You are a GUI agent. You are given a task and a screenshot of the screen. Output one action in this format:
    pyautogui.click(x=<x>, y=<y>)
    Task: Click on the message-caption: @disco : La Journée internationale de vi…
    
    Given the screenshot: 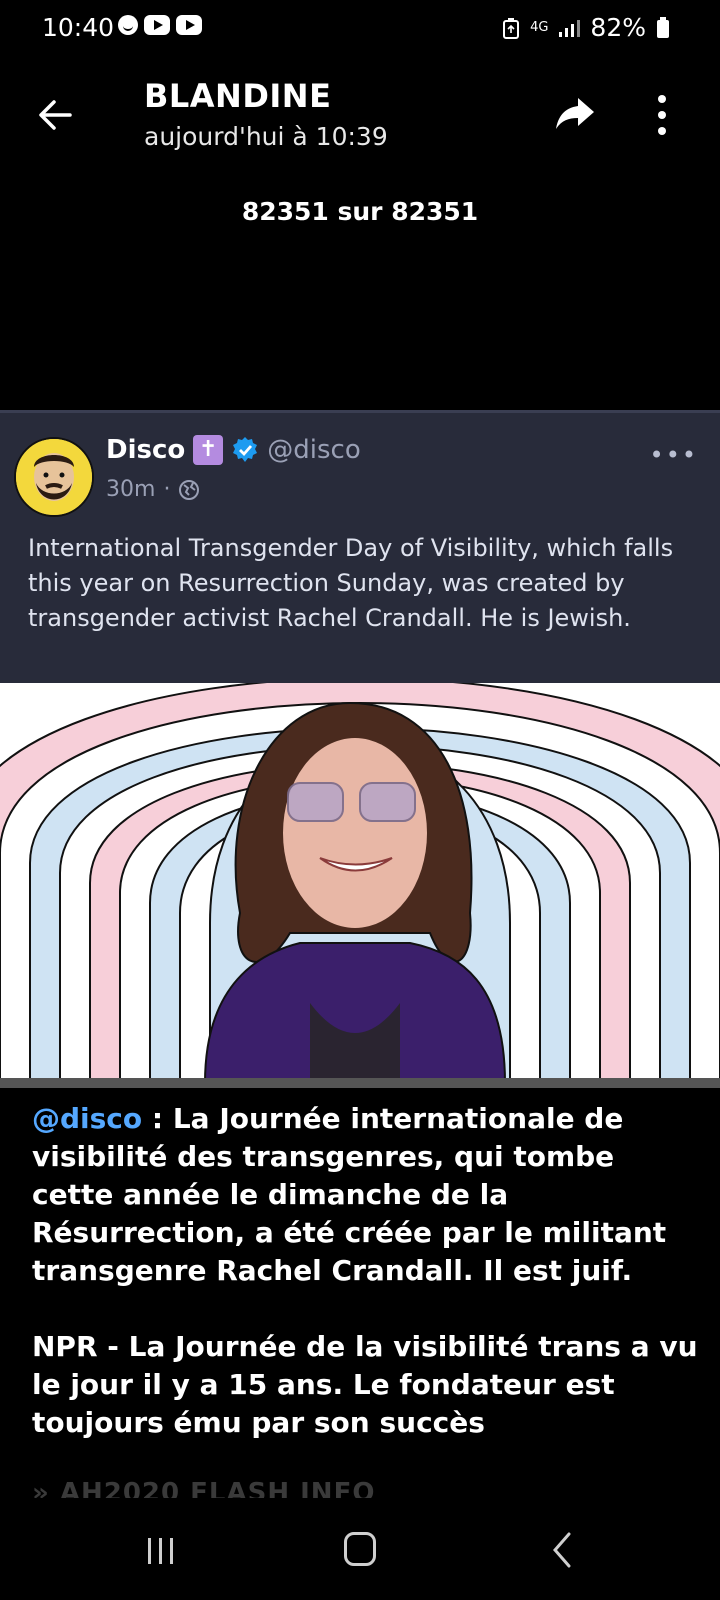 What is the action you would take?
    pyautogui.click(x=362, y=1195)
    